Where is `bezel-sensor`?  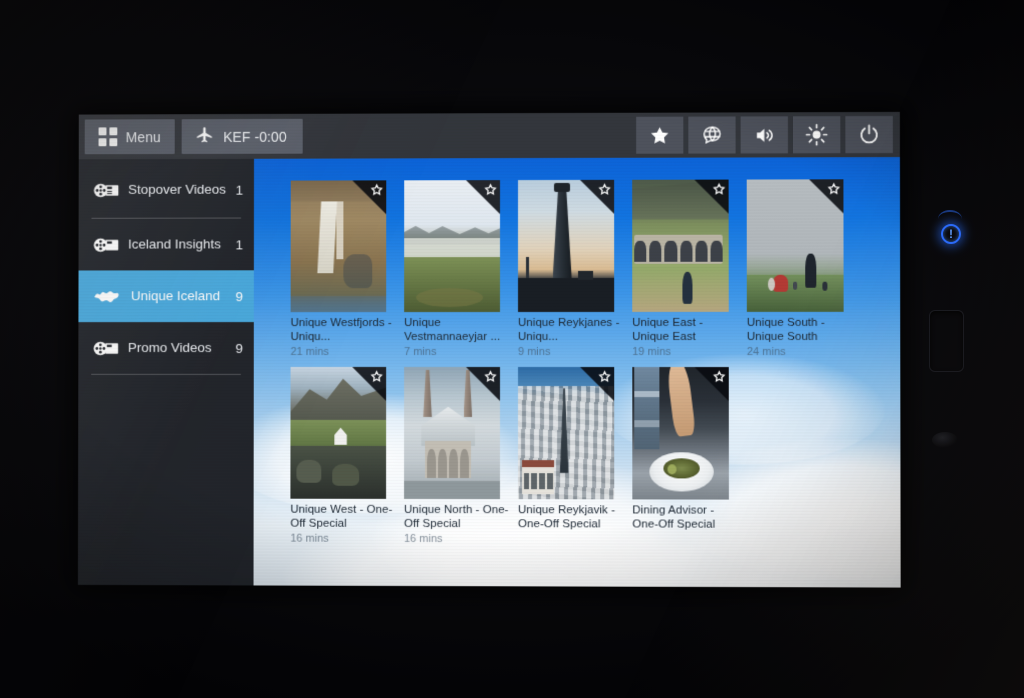
bezel-sensor is located at coordinates (945, 440).